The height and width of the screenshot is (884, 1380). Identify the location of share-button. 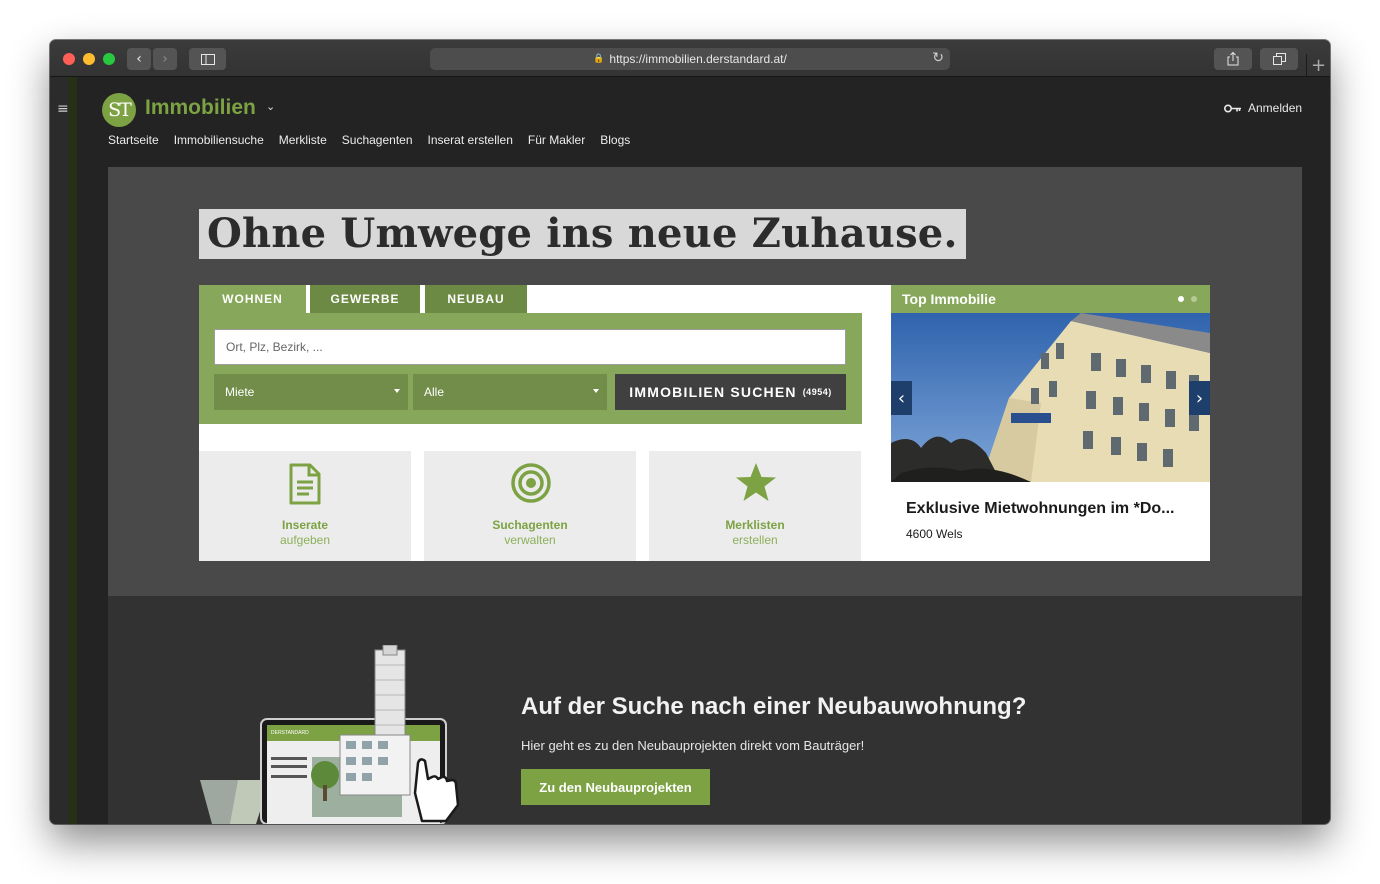
(1233, 59).